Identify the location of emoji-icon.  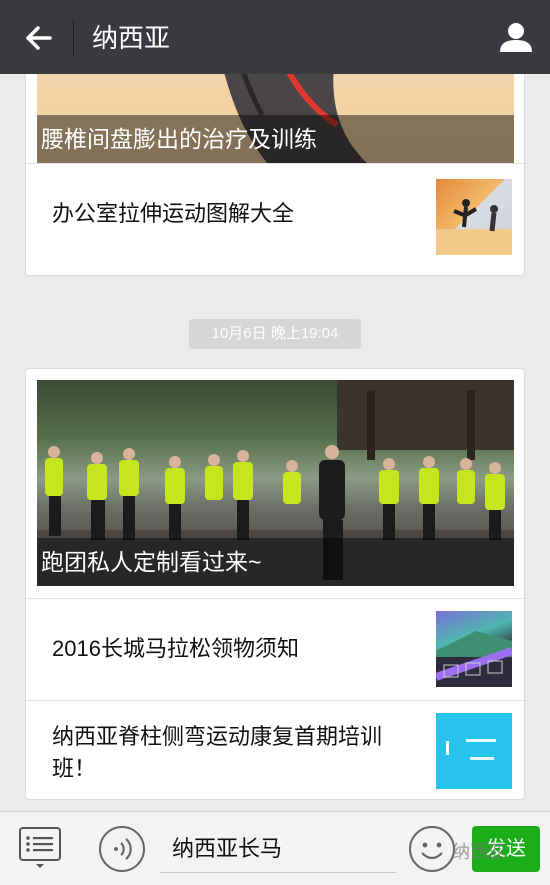
(432, 849).